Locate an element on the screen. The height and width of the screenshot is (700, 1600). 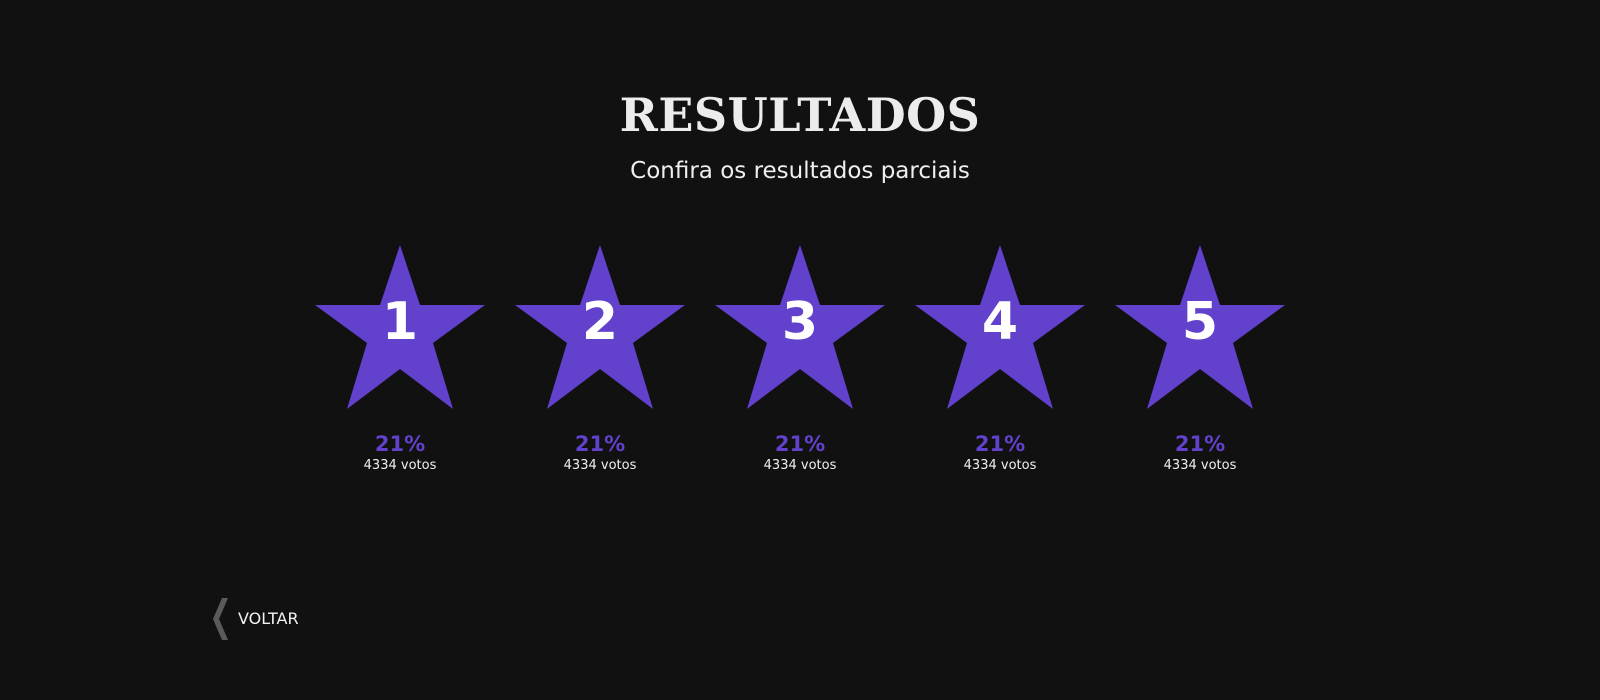
page-subtitle: Confira os resultados parciais is located at coordinates (800, 171).